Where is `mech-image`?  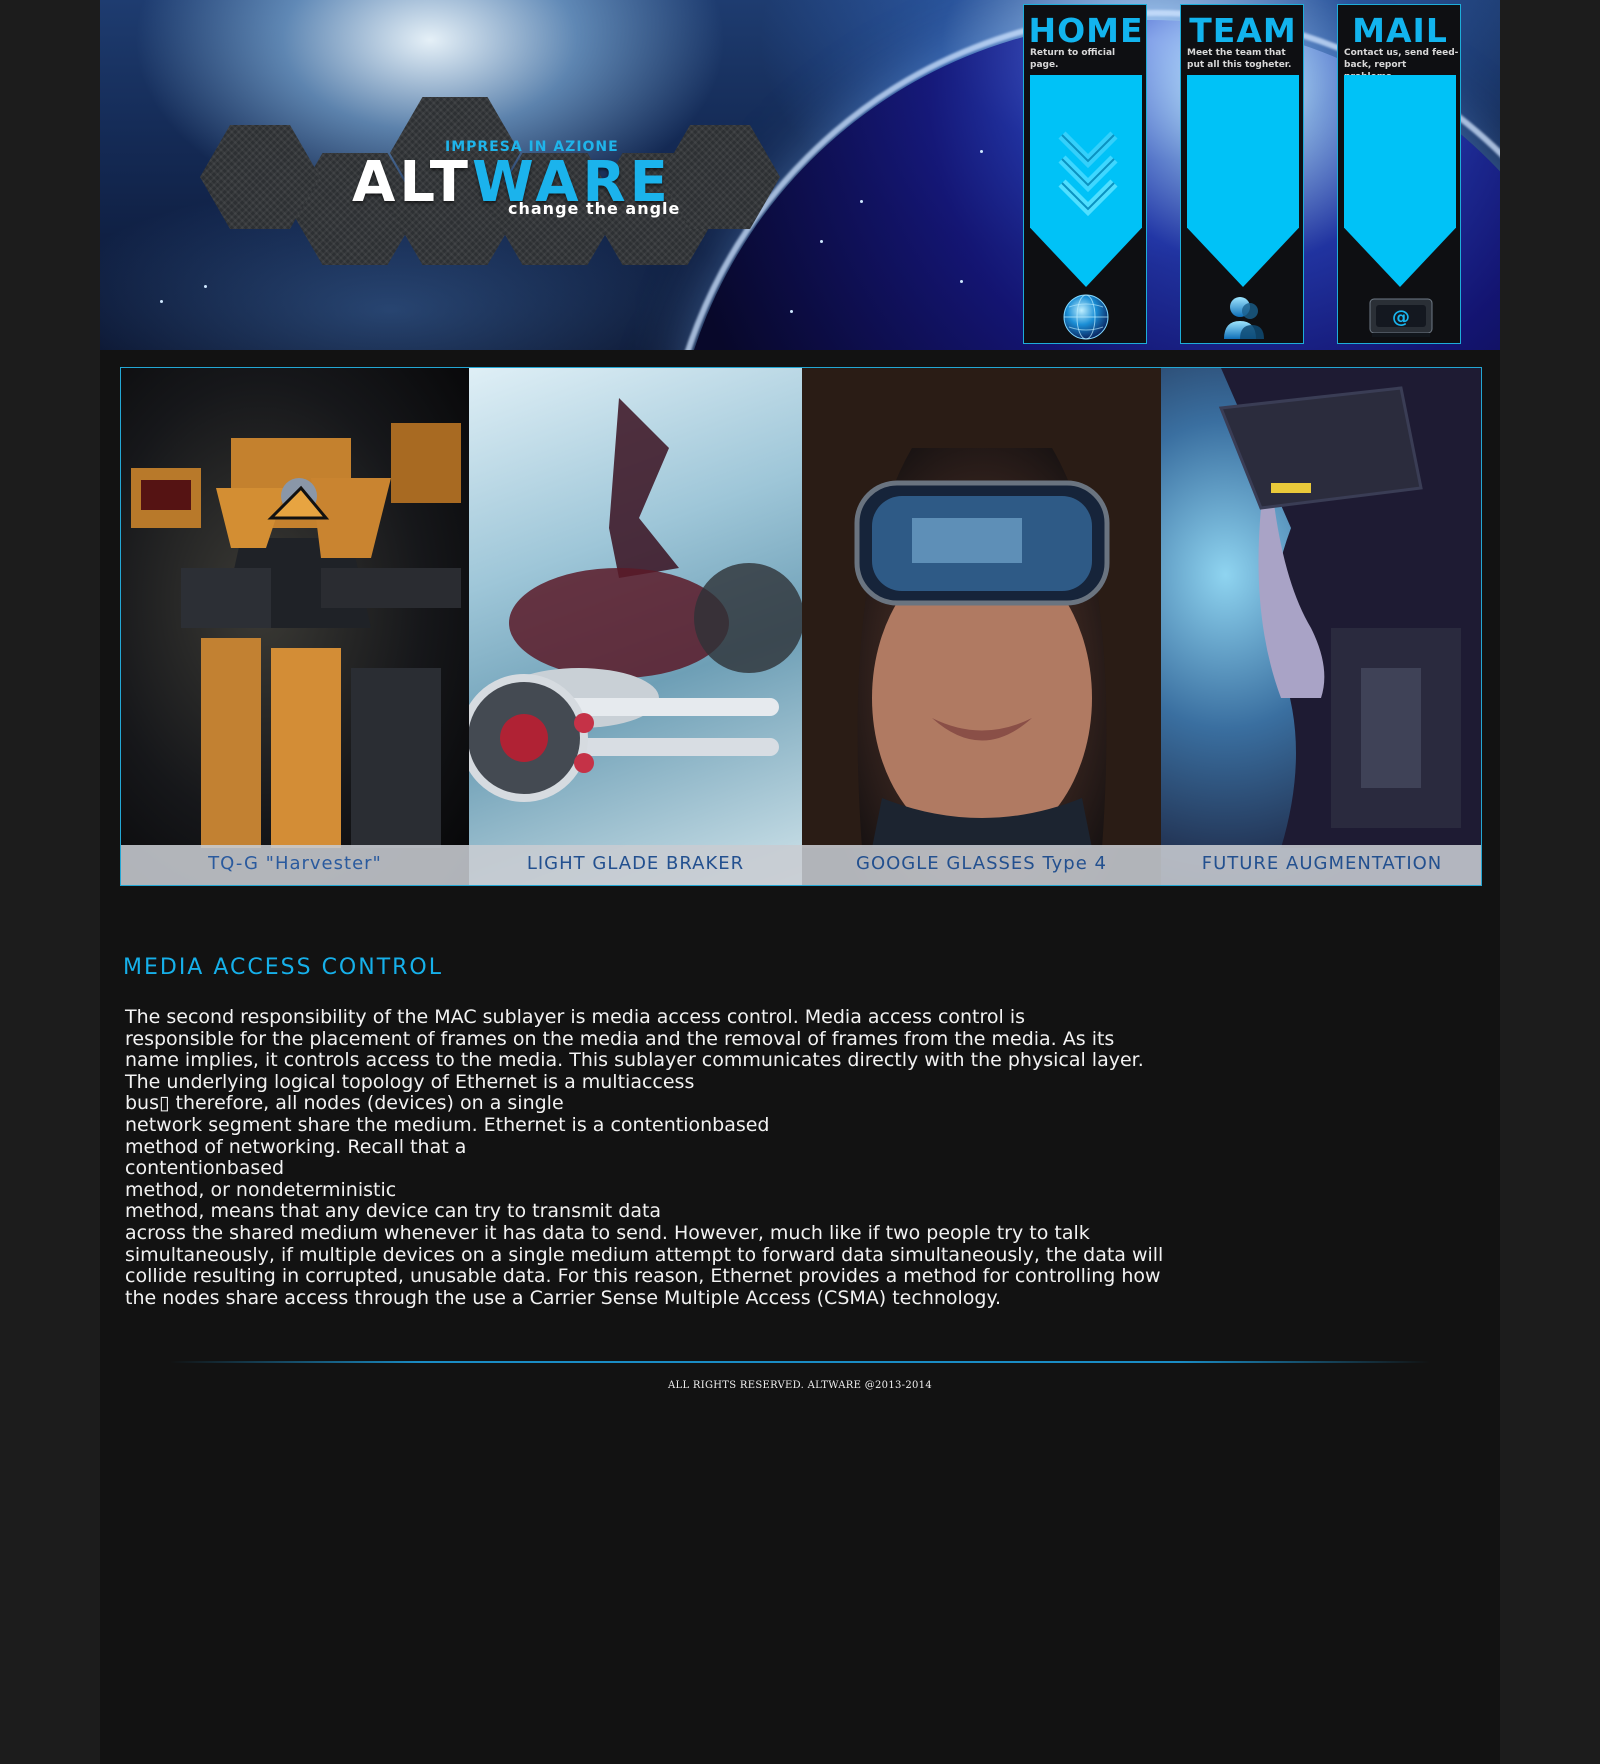
mech-image is located at coordinates (296, 635).